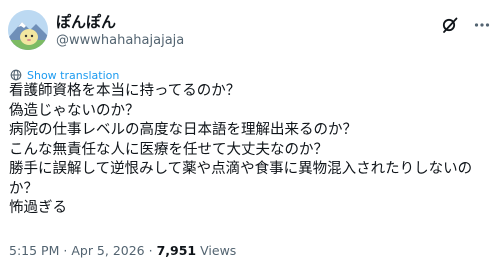 The image size is (502, 270). I want to click on post-date: Apr 5, 2026, so click(107, 250).